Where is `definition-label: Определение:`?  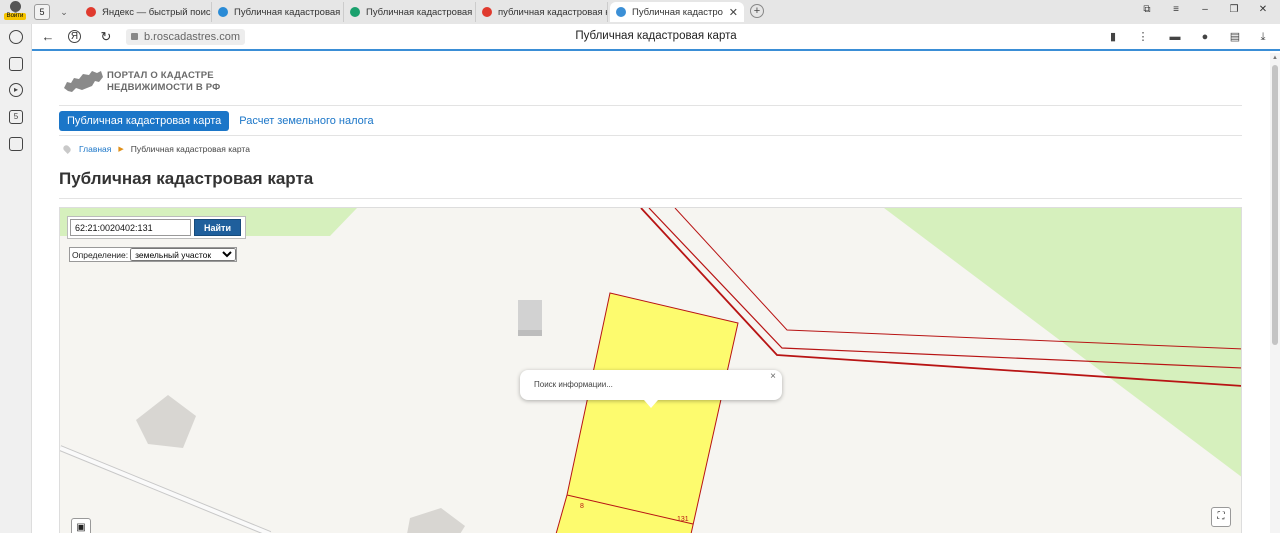
definition-label: Определение: is located at coordinates (100, 254).